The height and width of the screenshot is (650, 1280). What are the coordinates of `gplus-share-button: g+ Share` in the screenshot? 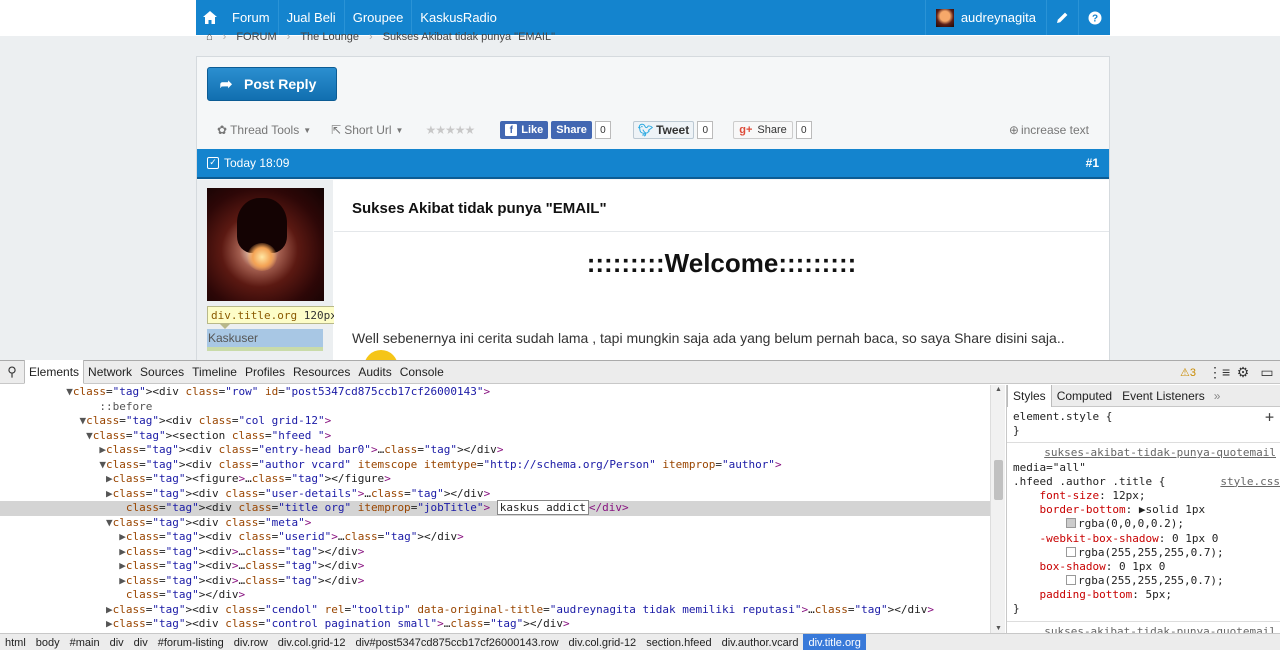 It's located at (763, 130).